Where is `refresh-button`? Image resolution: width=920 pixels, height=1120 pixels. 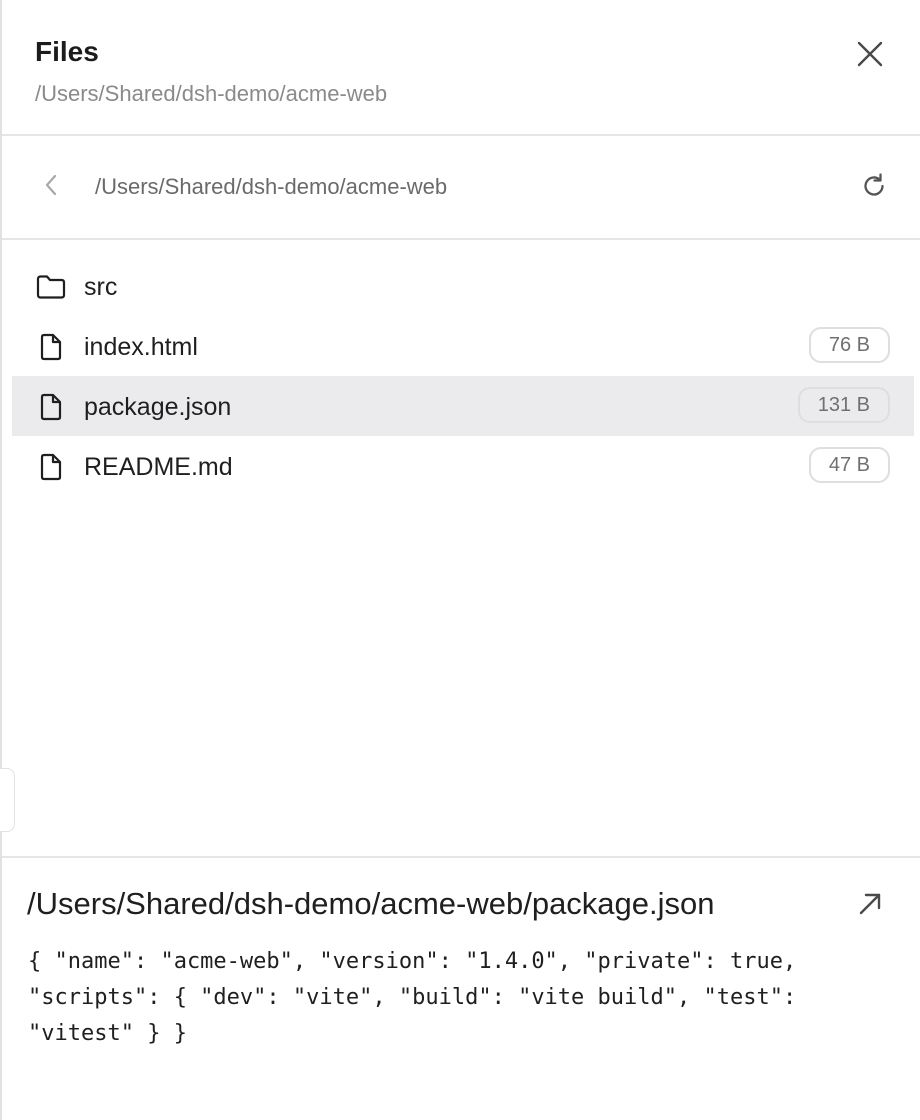
refresh-button is located at coordinates (874, 188).